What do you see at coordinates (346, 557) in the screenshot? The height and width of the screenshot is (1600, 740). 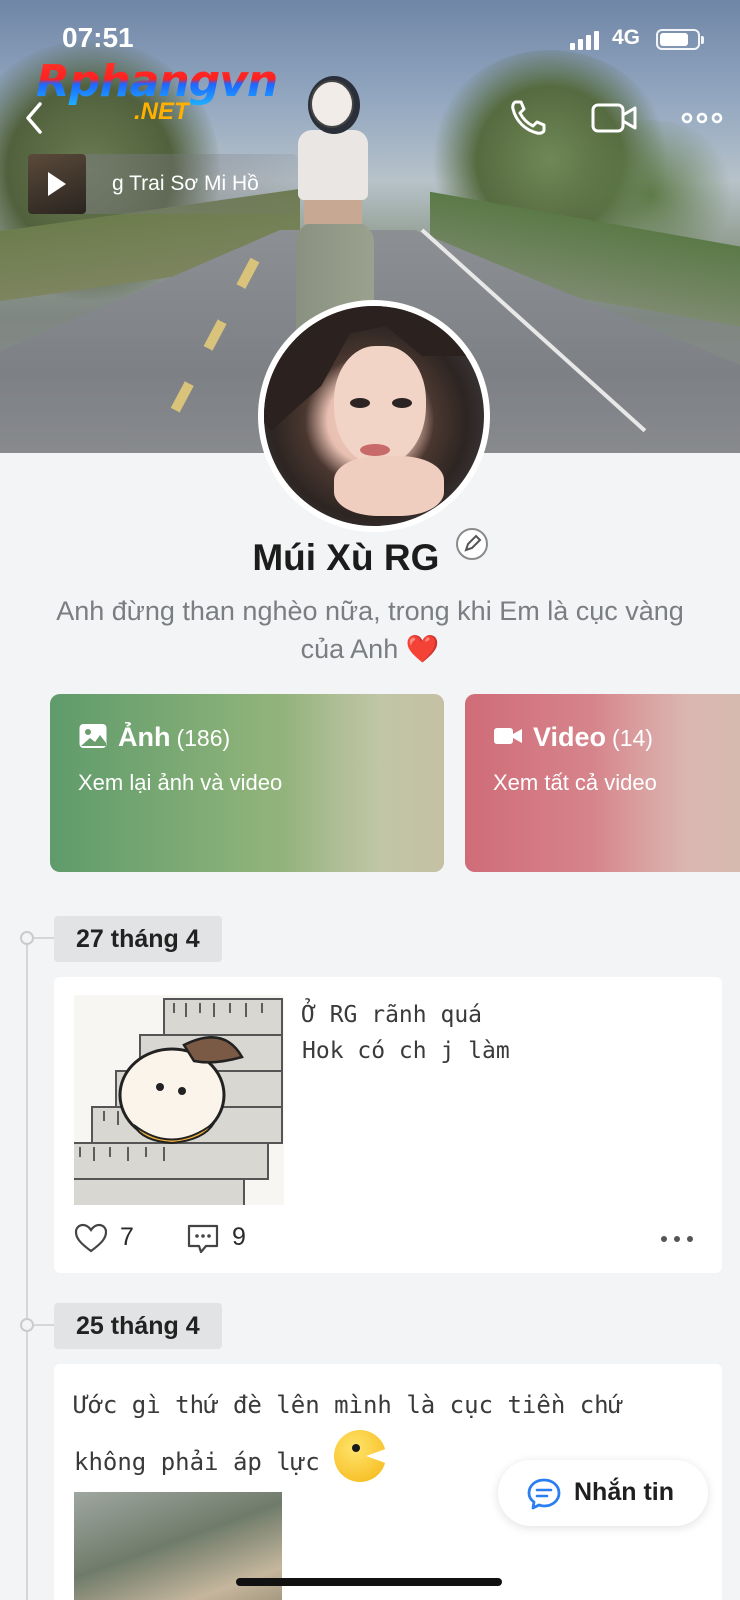 I see `profile-name-text: Múi Xù RG` at bounding box center [346, 557].